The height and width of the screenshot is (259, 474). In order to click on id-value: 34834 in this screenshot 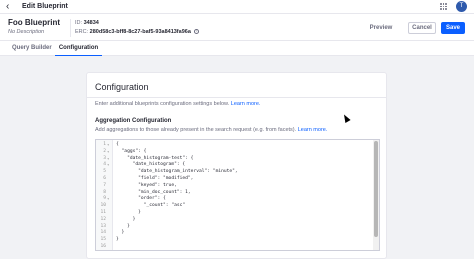, I will do `click(91, 23)`.